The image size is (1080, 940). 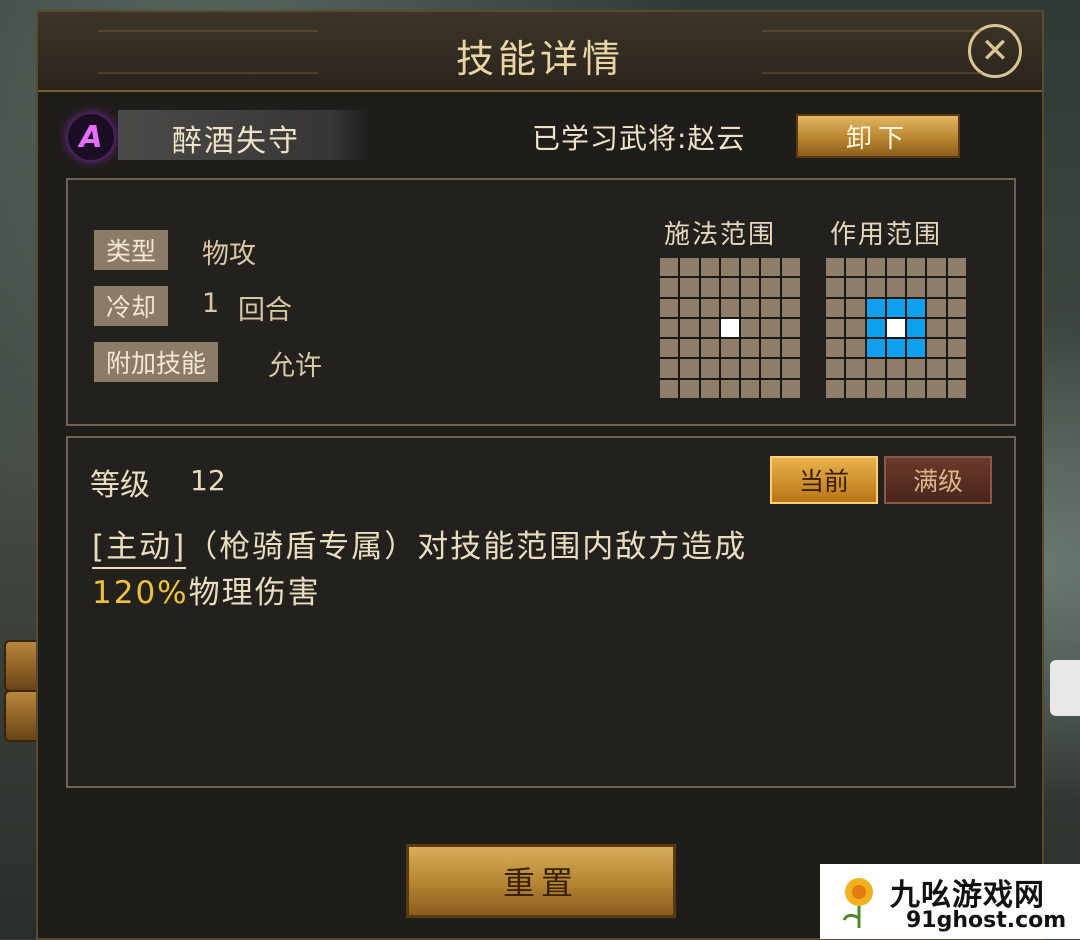 What do you see at coordinates (254, 593) in the screenshot?
I see `description-text-2: 物理伤害` at bounding box center [254, 593].